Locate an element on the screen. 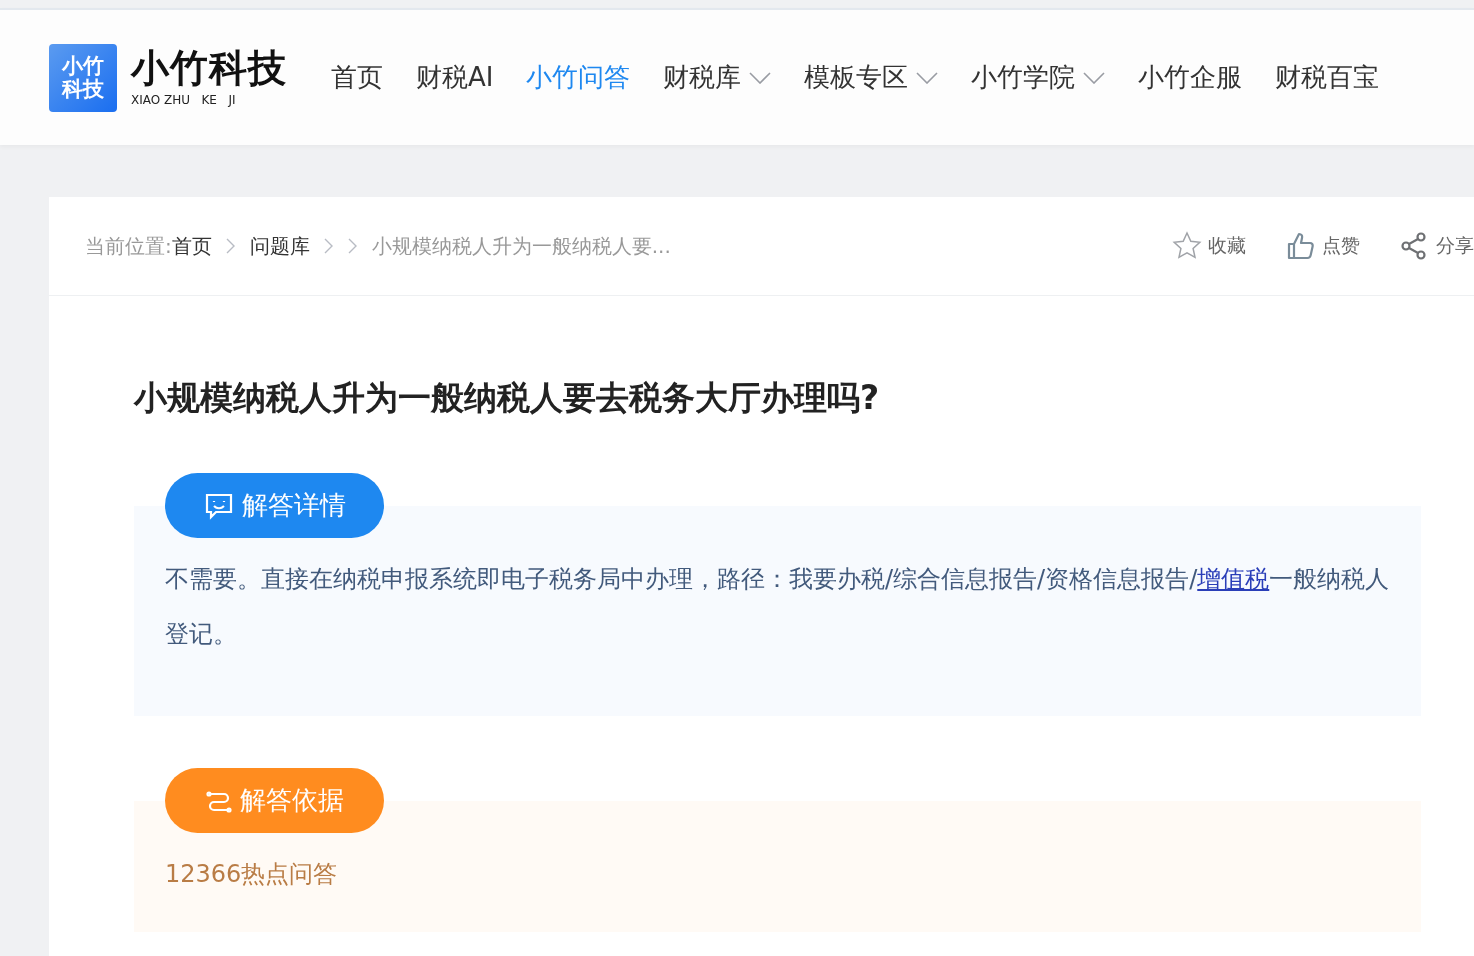  breadcrumb-link: 问题库 is located at coordinates (279, 246).